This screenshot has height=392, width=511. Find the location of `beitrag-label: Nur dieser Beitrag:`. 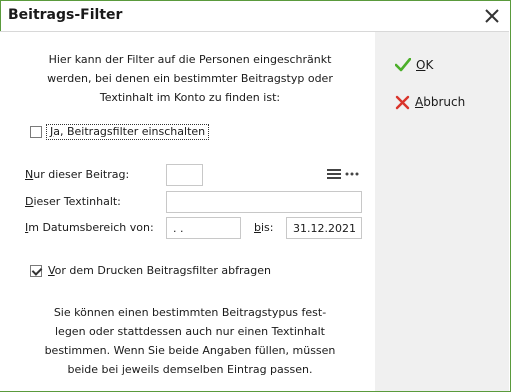

beitrag-label: Nur dieser Beitrag: is located at coordinates (77, 174).